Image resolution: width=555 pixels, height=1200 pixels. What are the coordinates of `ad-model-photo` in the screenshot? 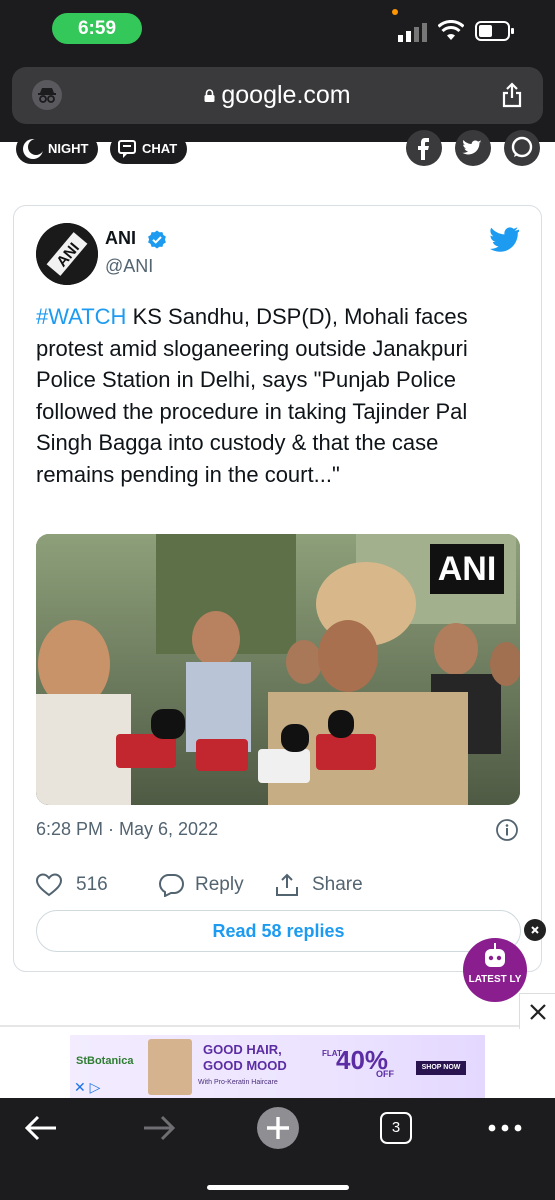 It's located at (170, 1067).